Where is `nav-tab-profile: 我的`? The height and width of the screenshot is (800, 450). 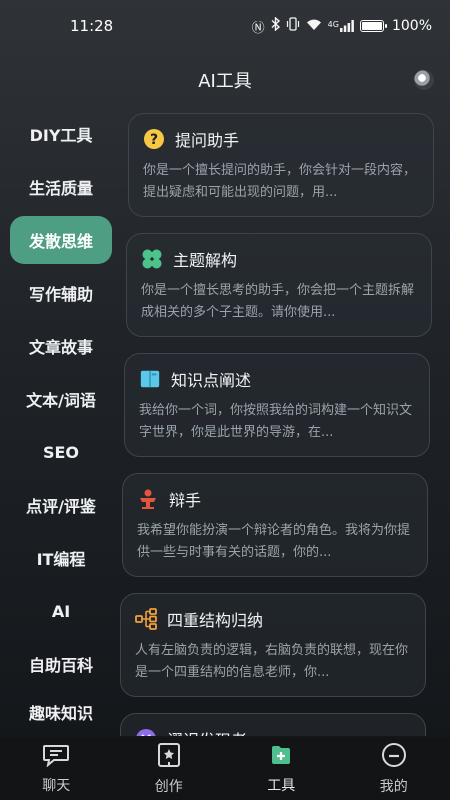 nav-tab-profile: 我的 is located at coordinates (394, 769).